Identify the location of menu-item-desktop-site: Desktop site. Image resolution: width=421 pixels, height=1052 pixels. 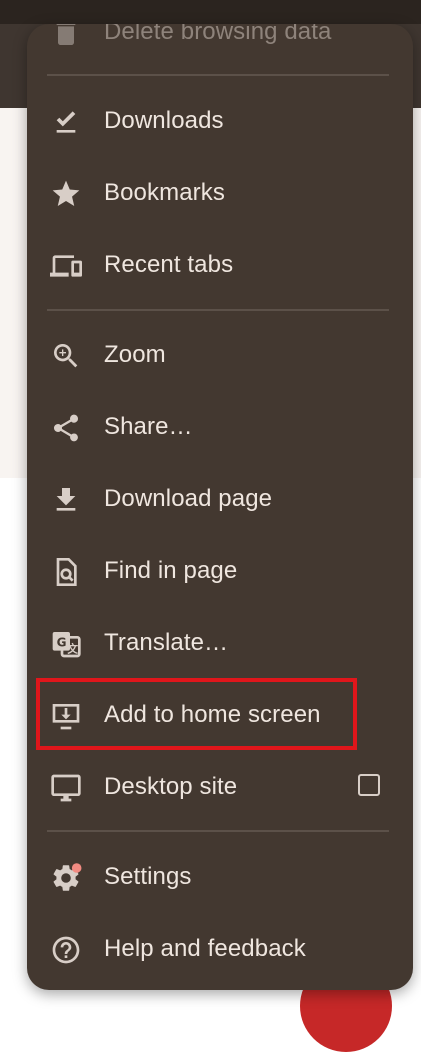
(220, 787).